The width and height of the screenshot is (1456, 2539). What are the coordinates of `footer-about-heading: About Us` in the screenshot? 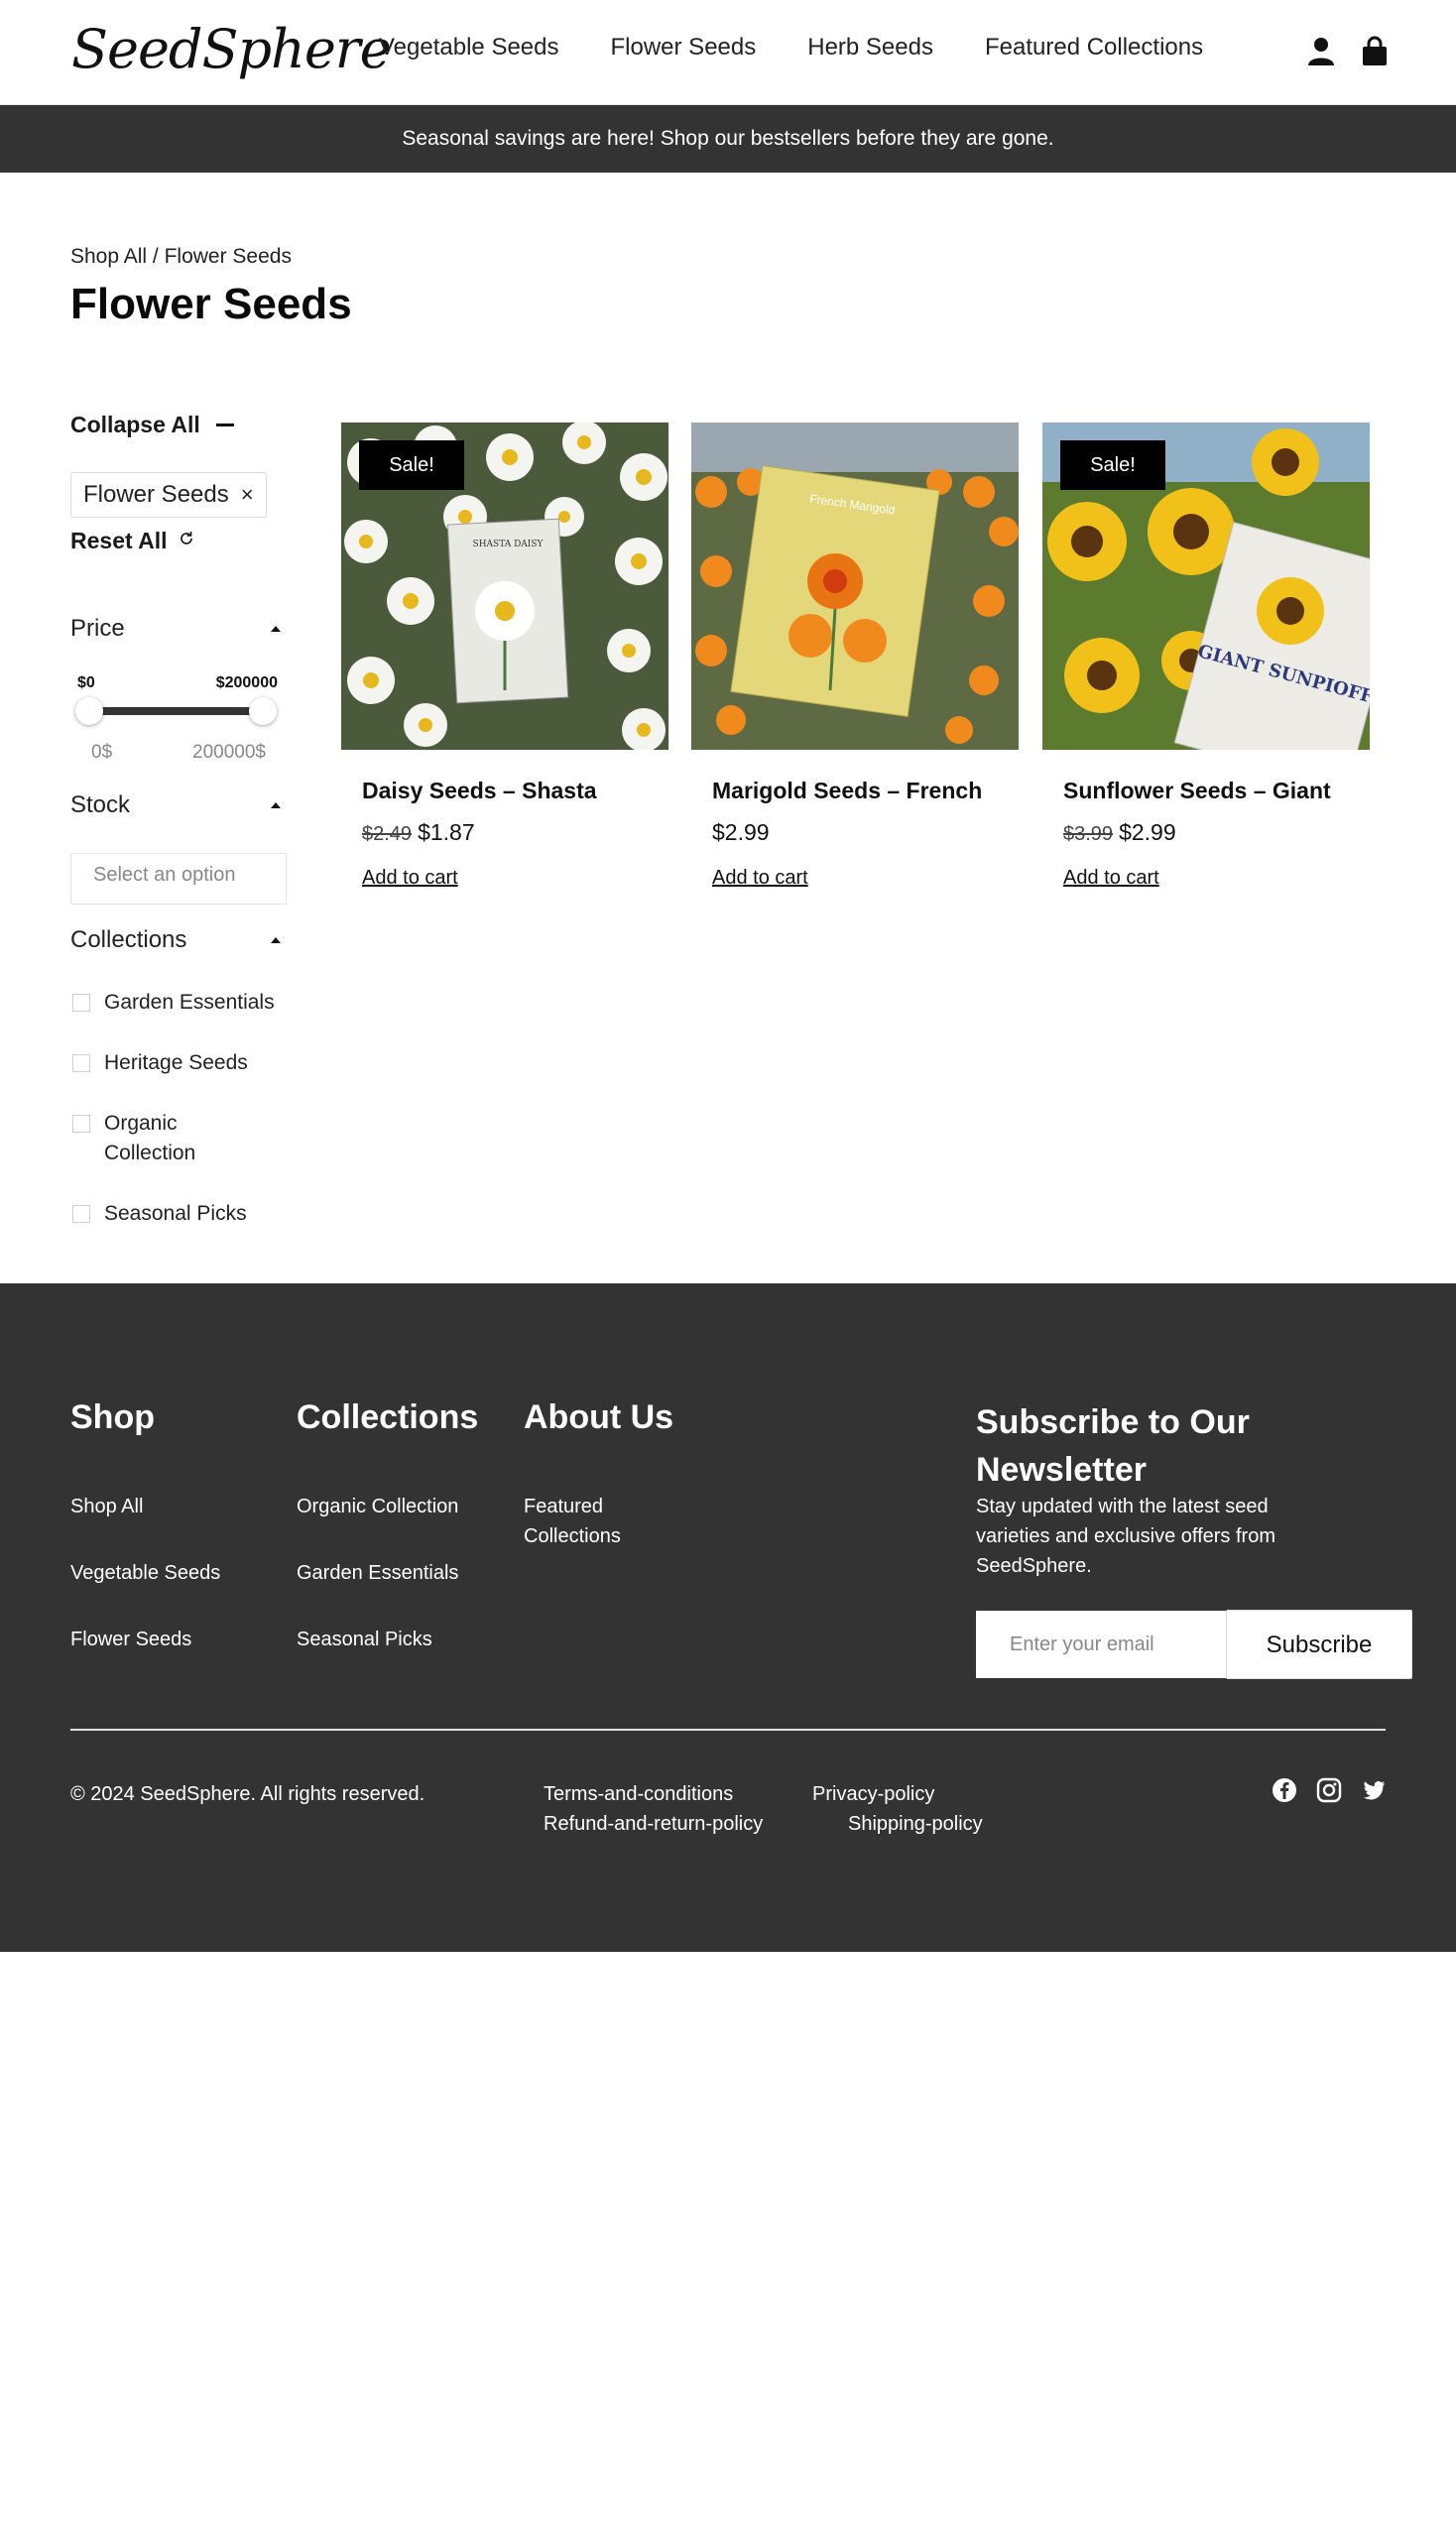 It's located at (599, 1417).